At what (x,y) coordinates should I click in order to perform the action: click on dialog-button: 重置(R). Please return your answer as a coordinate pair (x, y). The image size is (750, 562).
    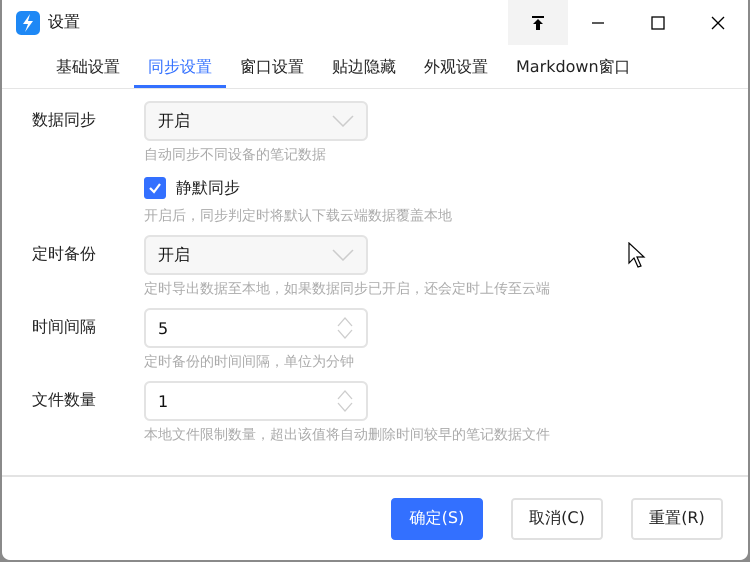
    Looking at the image, I should click on (677, 519).